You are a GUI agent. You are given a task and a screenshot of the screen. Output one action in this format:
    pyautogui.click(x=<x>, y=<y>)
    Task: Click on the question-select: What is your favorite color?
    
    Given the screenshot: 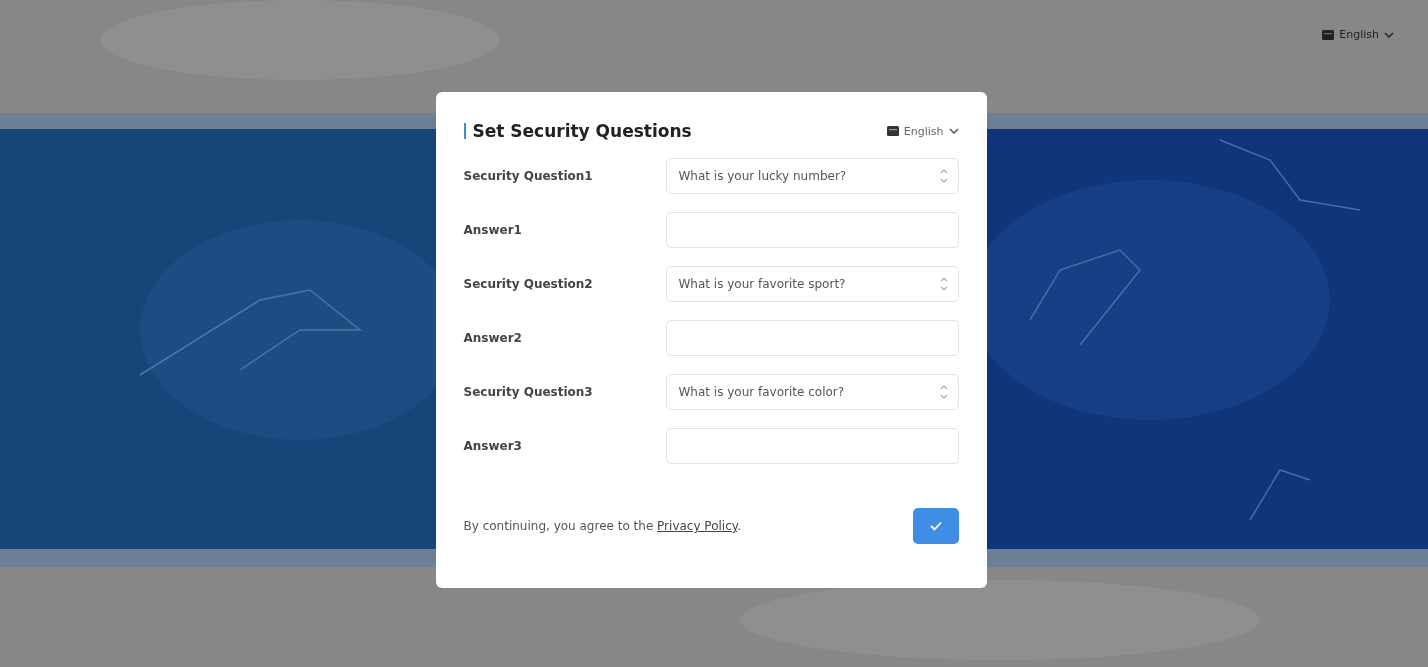 What is the action you would take?
    pyautogui.click(x=812, y=392)
    